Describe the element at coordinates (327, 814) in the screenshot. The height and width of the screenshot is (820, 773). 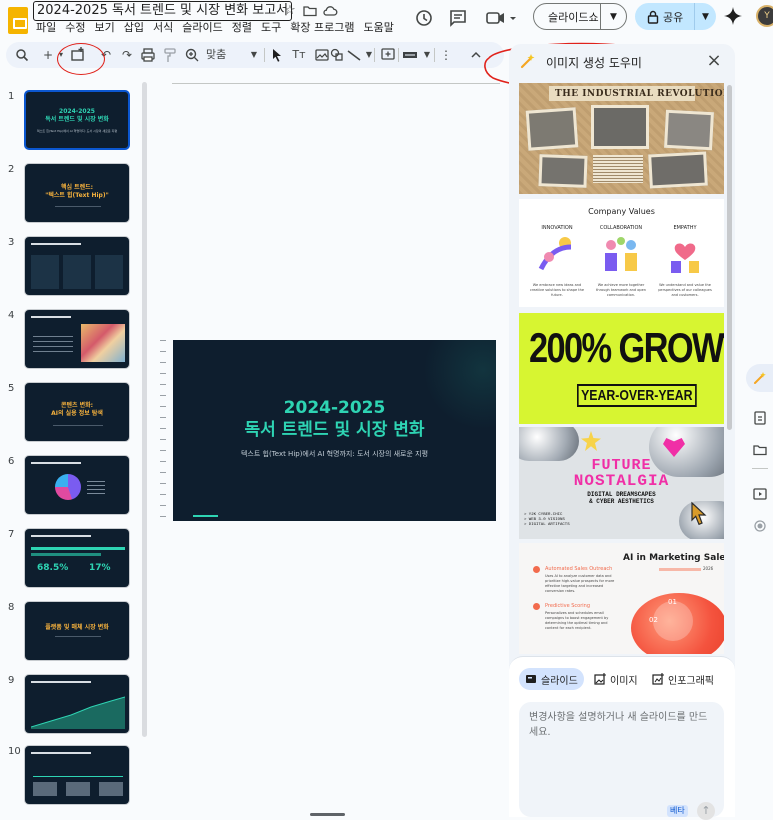
I see `canvas-scrollbar` at that location.